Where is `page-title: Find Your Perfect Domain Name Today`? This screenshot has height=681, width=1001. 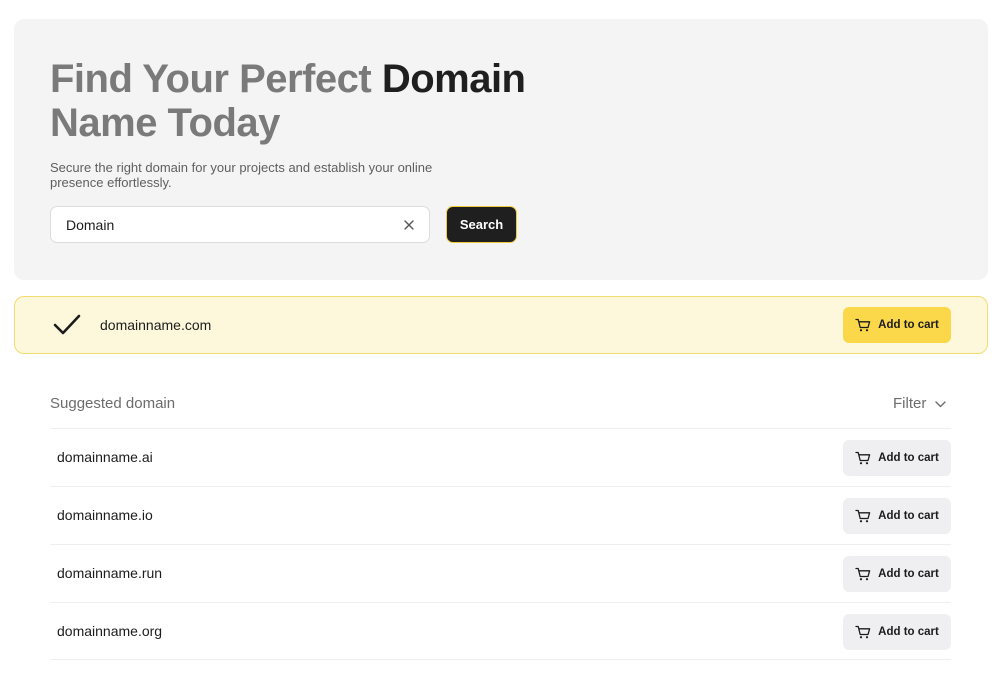 page-title: Find Your Perfect Domain Name Today is located at coordinates (310, 101).